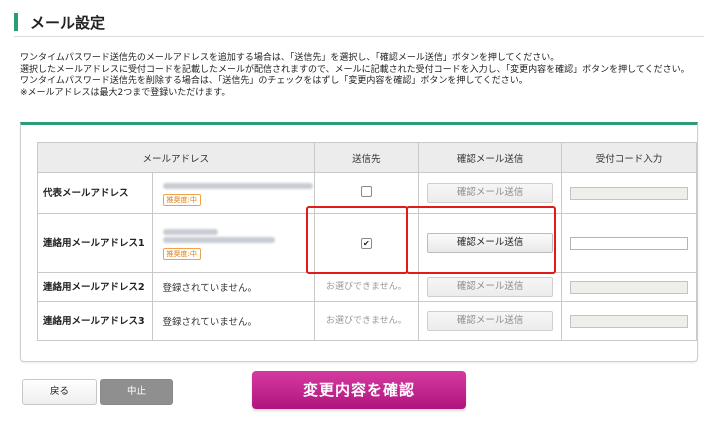 This screenshot has height=437, width=720. What do you see at coordinates (366, 191) in the screenshot?
I see `send-to-checkbox` at bounding box center [366, 191].